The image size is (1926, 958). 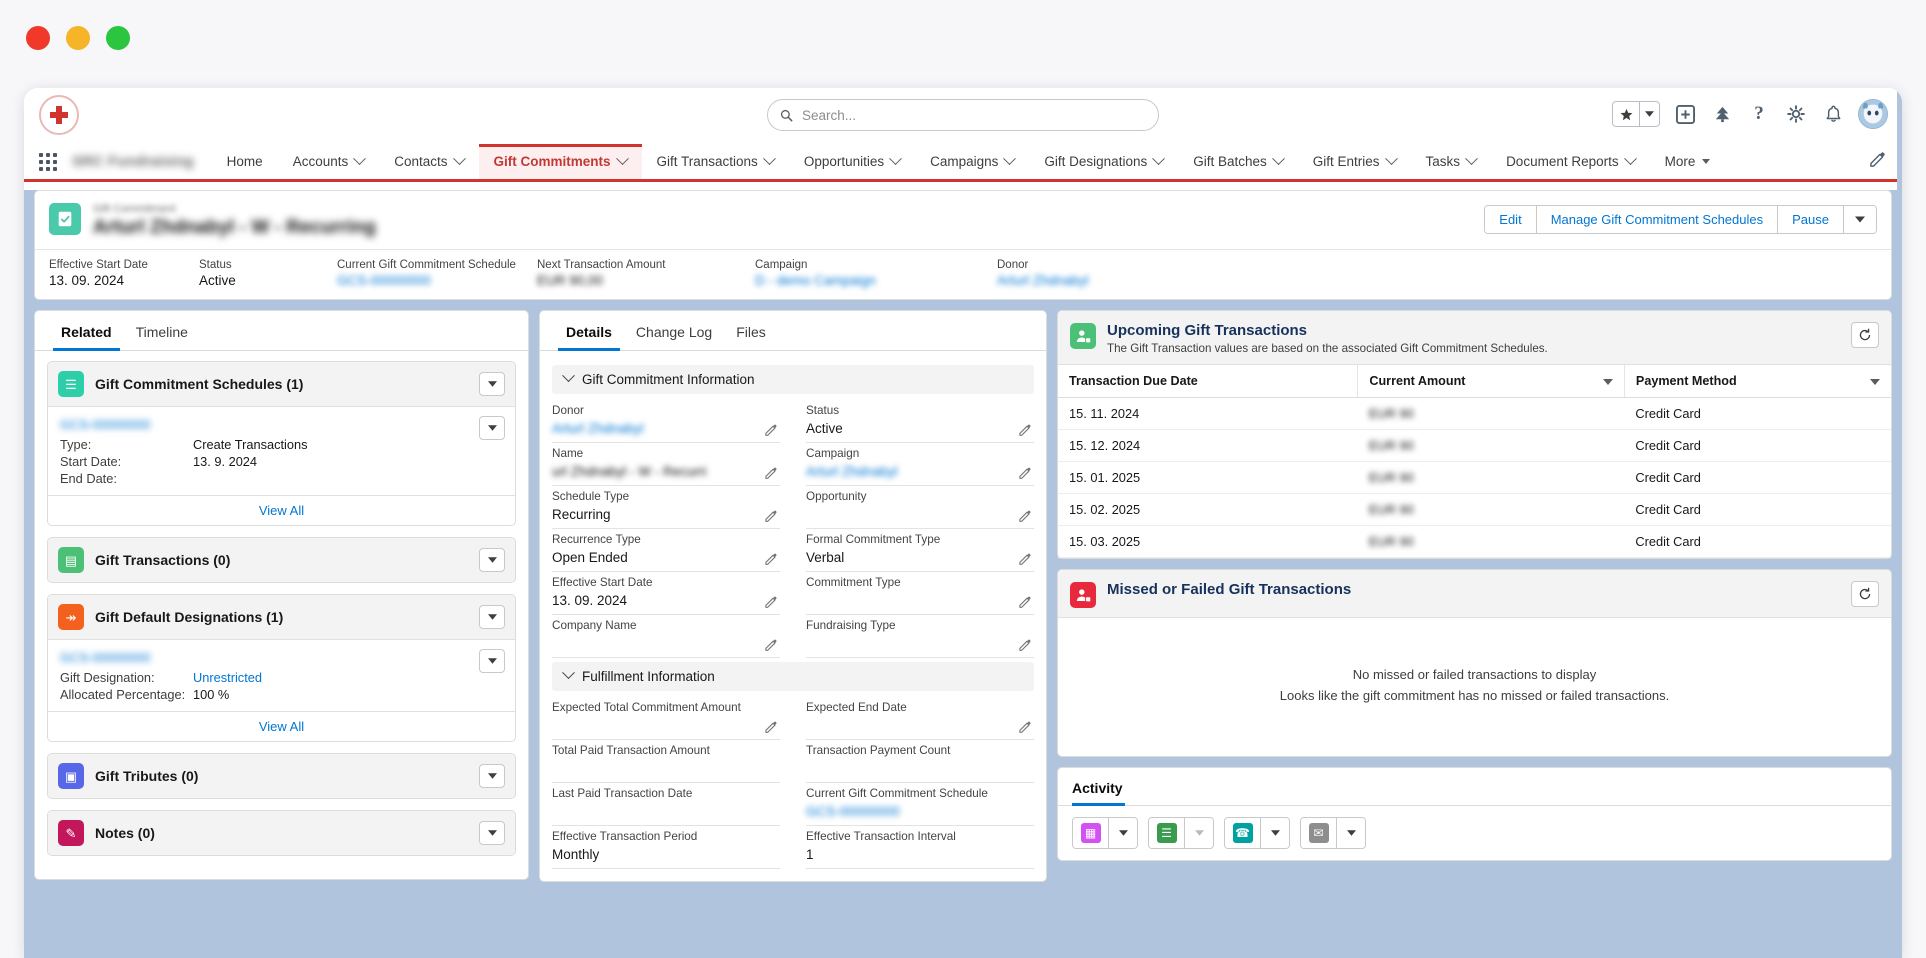 I want to click on search-input, so click(x=974, y=115).